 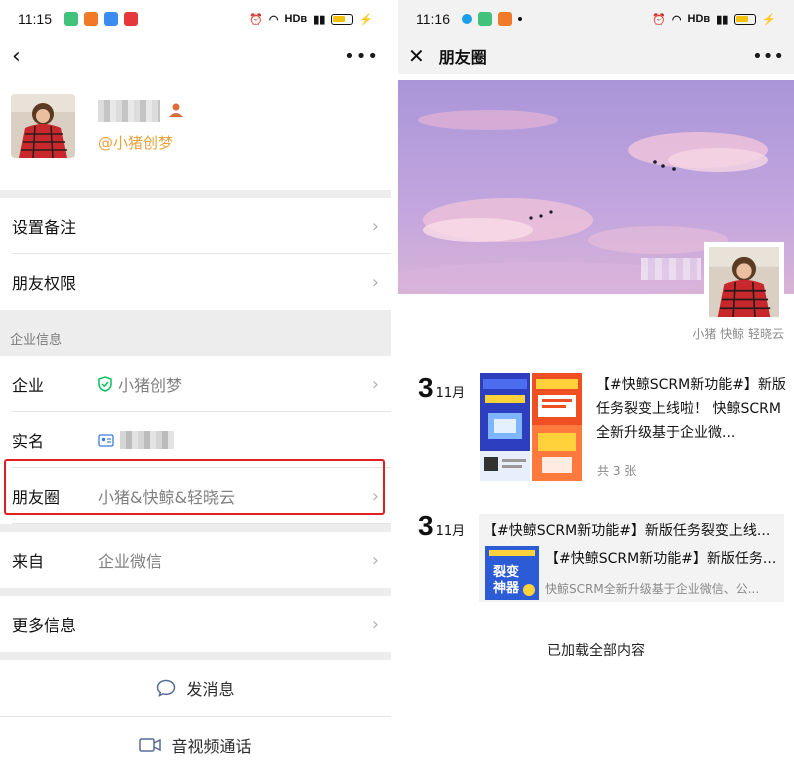 I want to click on profile-header: @小猪创梦, so click(x=195, y=132).